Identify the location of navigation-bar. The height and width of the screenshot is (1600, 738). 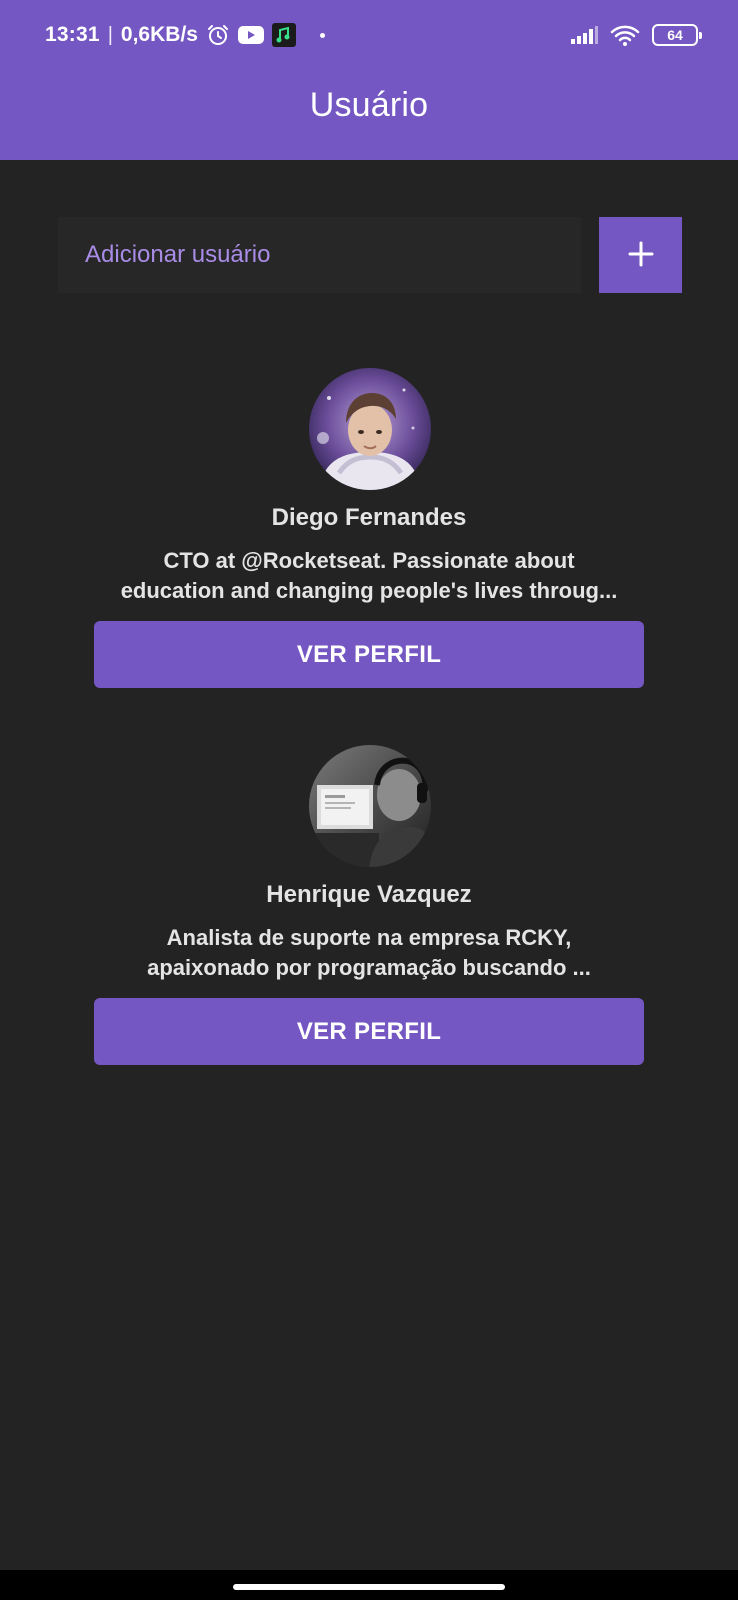
(369, 1585).